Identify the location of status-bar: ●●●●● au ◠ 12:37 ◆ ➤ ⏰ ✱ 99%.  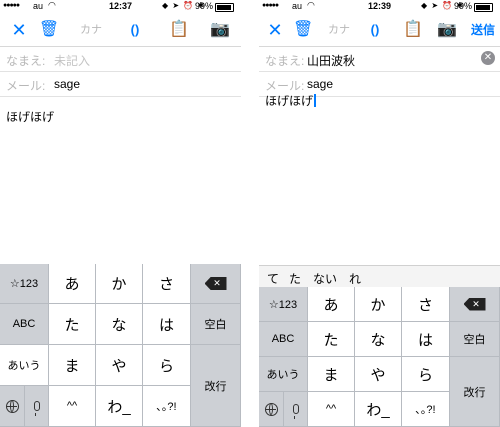
(120, 7).